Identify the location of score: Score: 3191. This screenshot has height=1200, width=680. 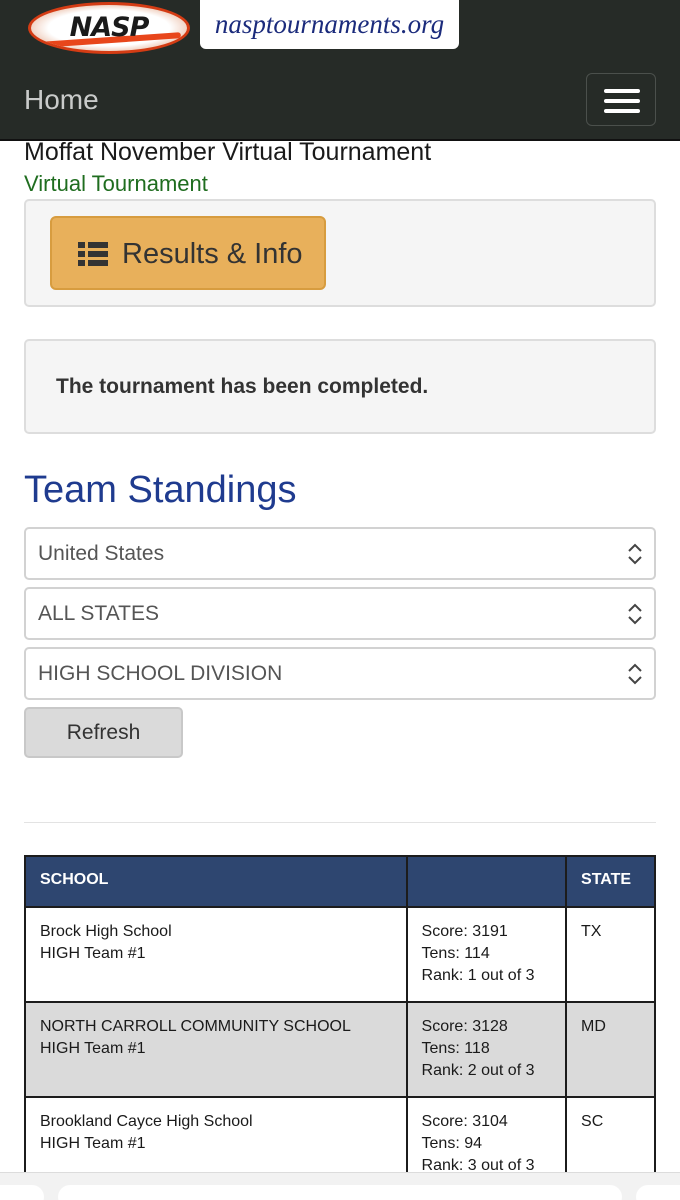
(464, 931).